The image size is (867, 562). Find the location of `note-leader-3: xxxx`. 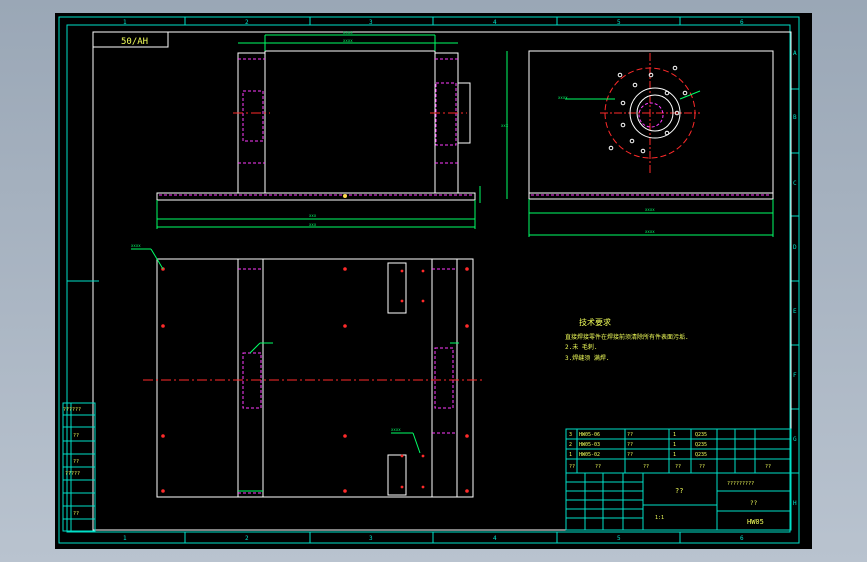

note-leader-3: xxxx is located at coordinates (563, 97).